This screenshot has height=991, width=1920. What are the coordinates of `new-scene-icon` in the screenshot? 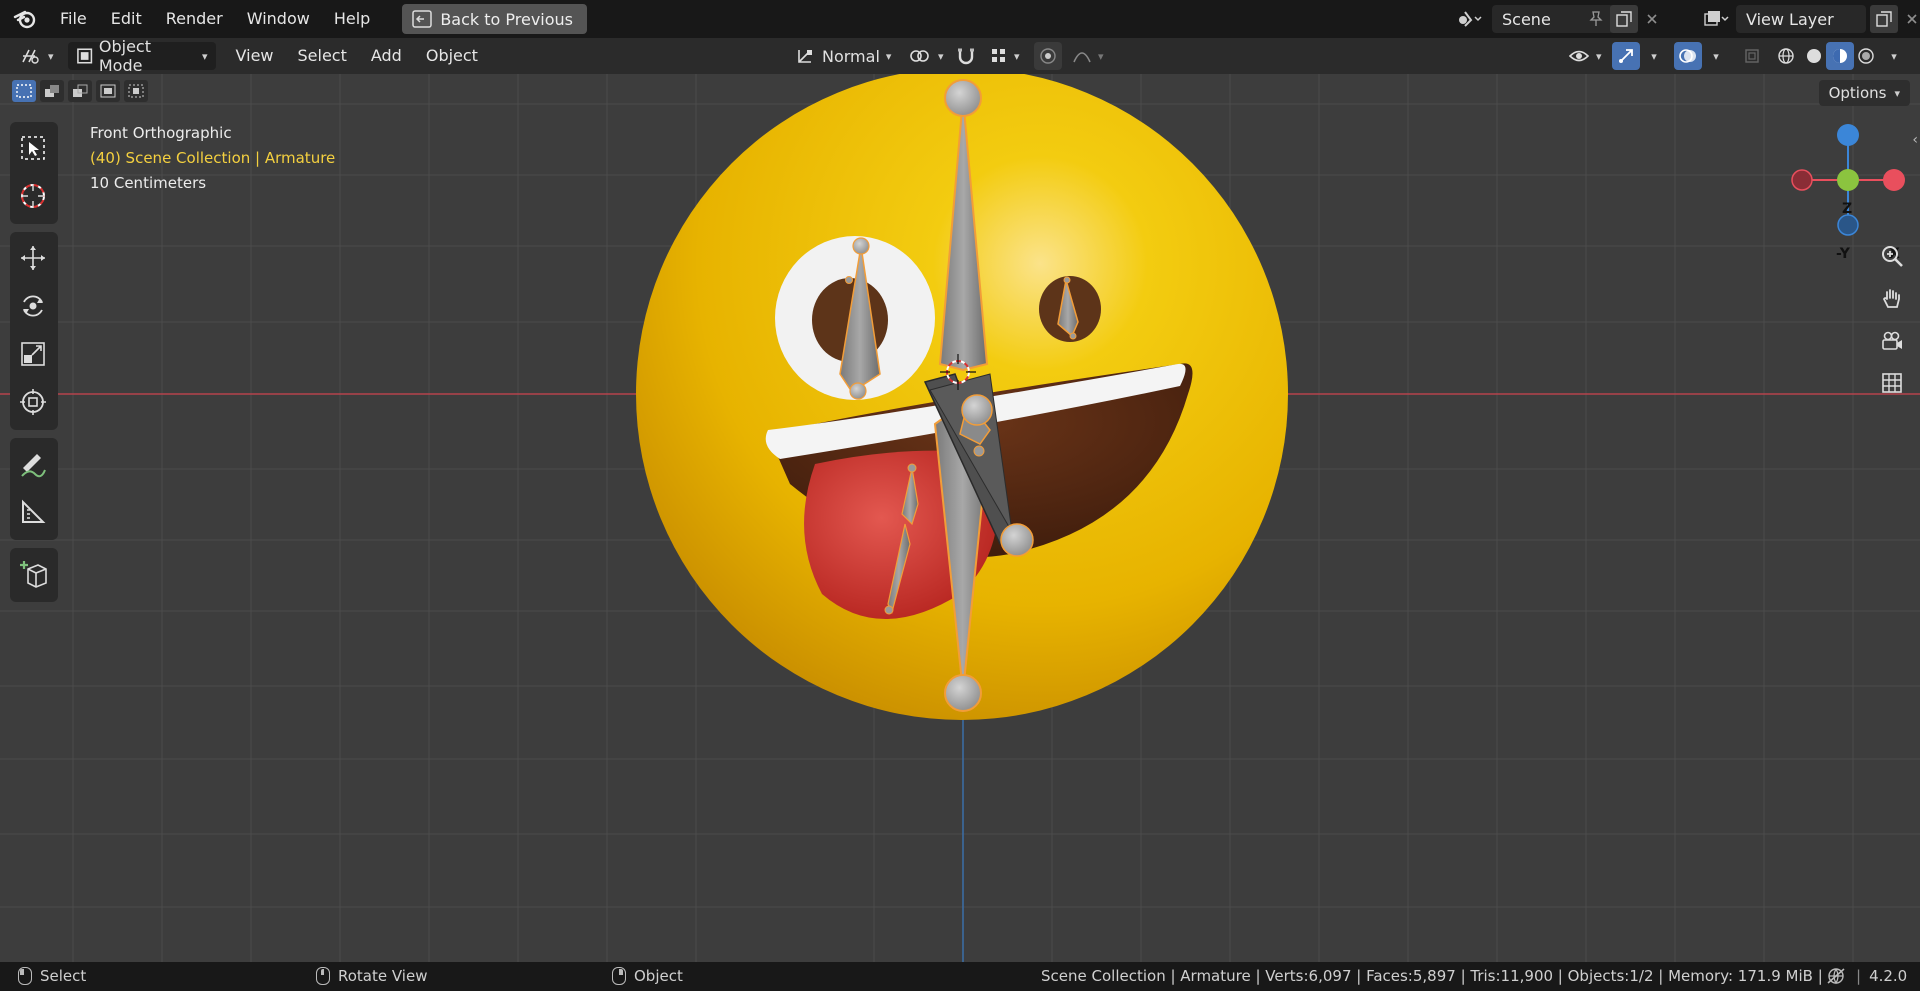 It's located at (1624, 19).